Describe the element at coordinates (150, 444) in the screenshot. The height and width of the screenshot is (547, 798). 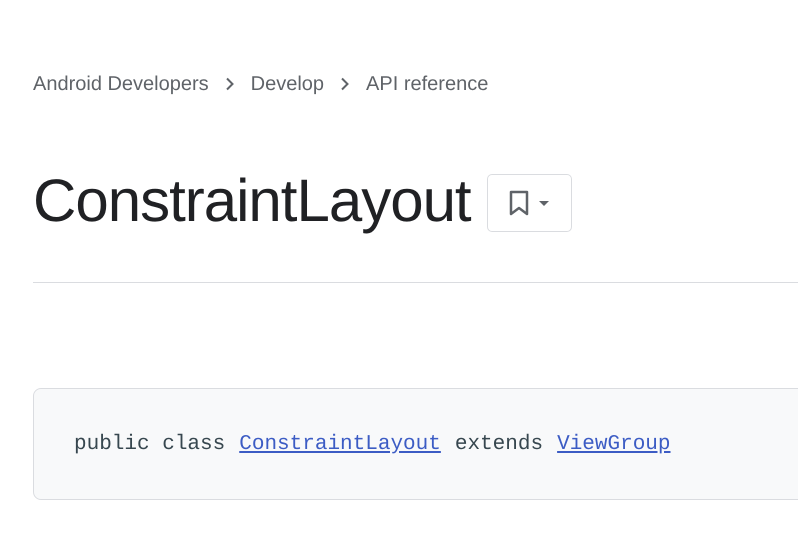
I see `code-text: public class` at that location.